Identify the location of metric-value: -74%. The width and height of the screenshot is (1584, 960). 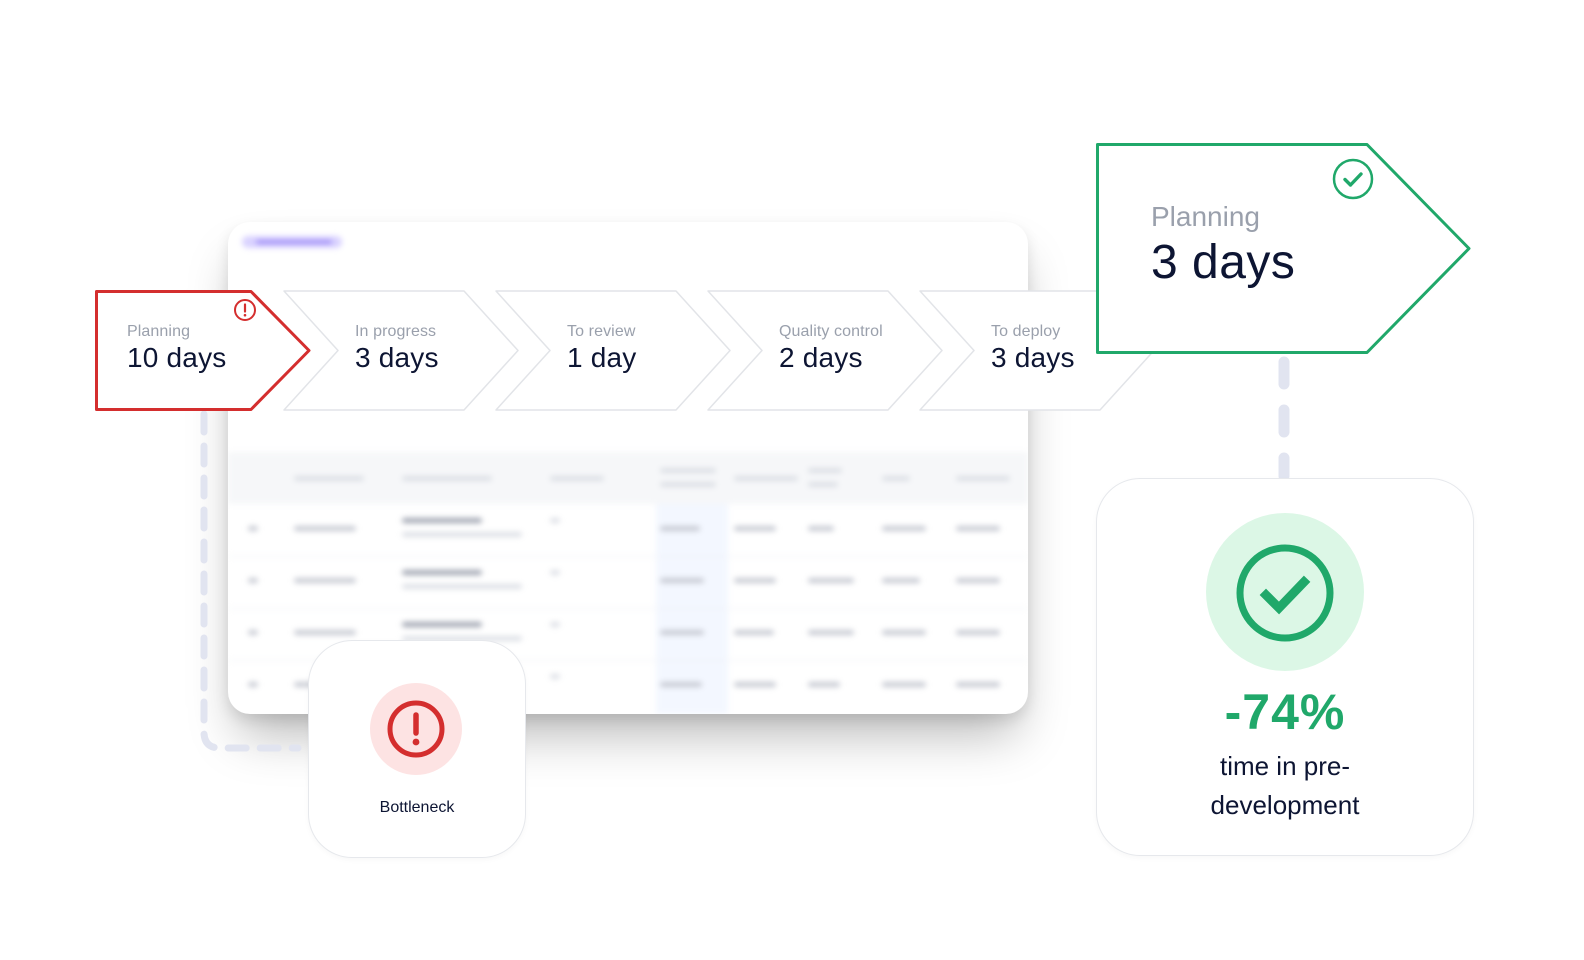
(1285, 712).